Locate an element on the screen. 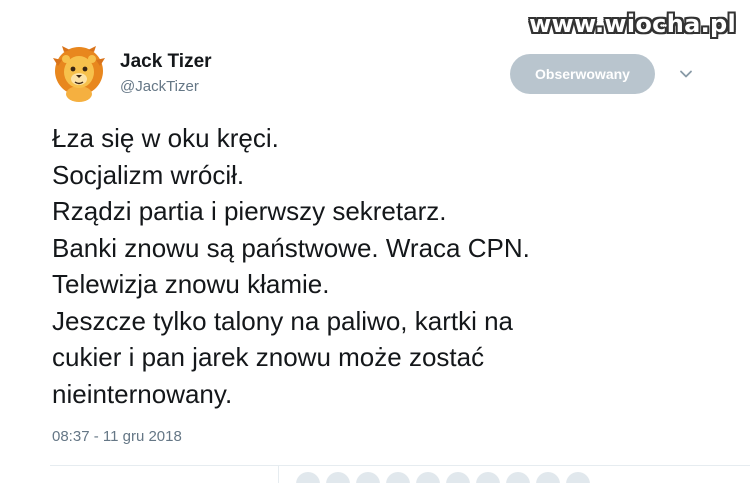 The height and width of the screenshot is (483, 750). tweet-line: nieinternowany. is located at coordinates (142, 393).